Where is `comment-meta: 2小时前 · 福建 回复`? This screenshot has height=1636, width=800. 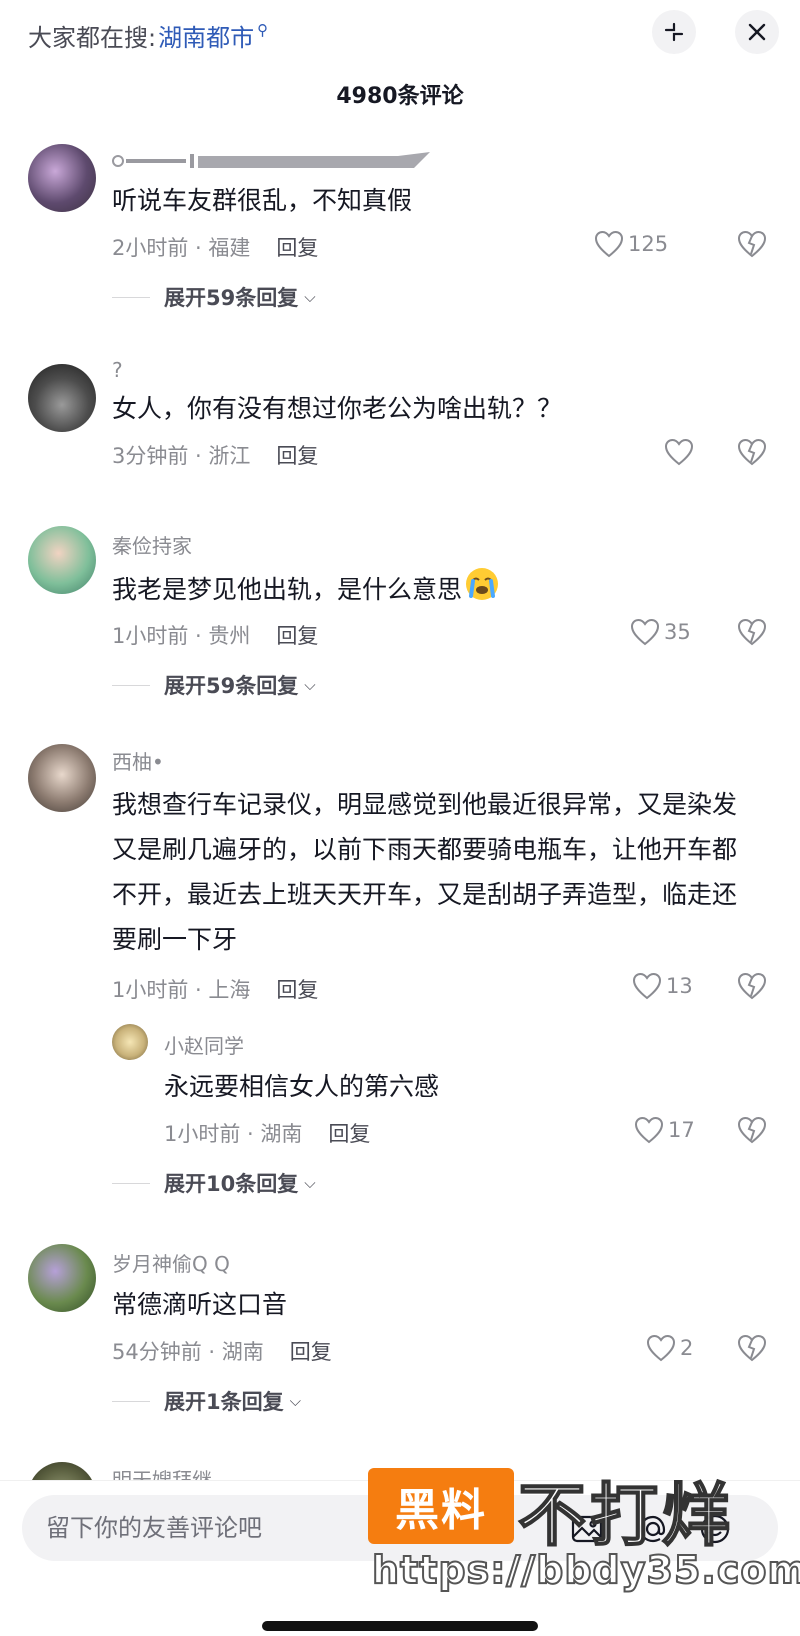
comment-meta: 2小时前 · 福建 回复 is located at coordinates (215, 247).